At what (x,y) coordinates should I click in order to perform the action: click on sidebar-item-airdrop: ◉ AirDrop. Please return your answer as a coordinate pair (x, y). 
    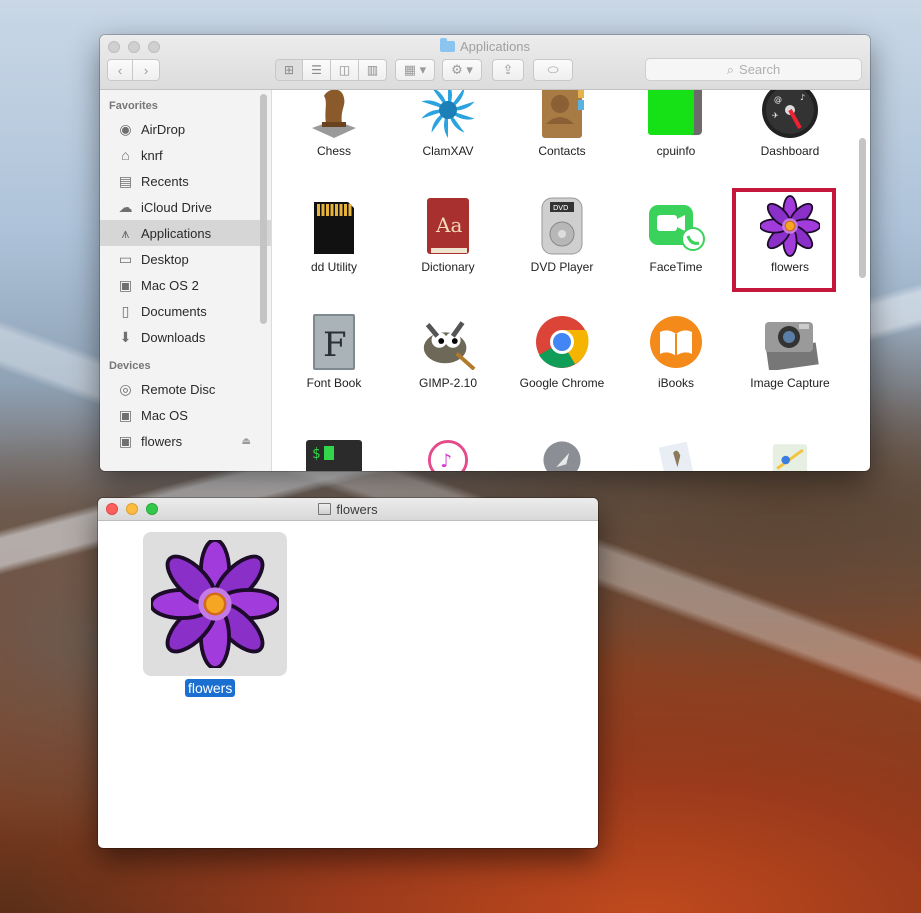
    Looking at the image, I should click on (185, 129).